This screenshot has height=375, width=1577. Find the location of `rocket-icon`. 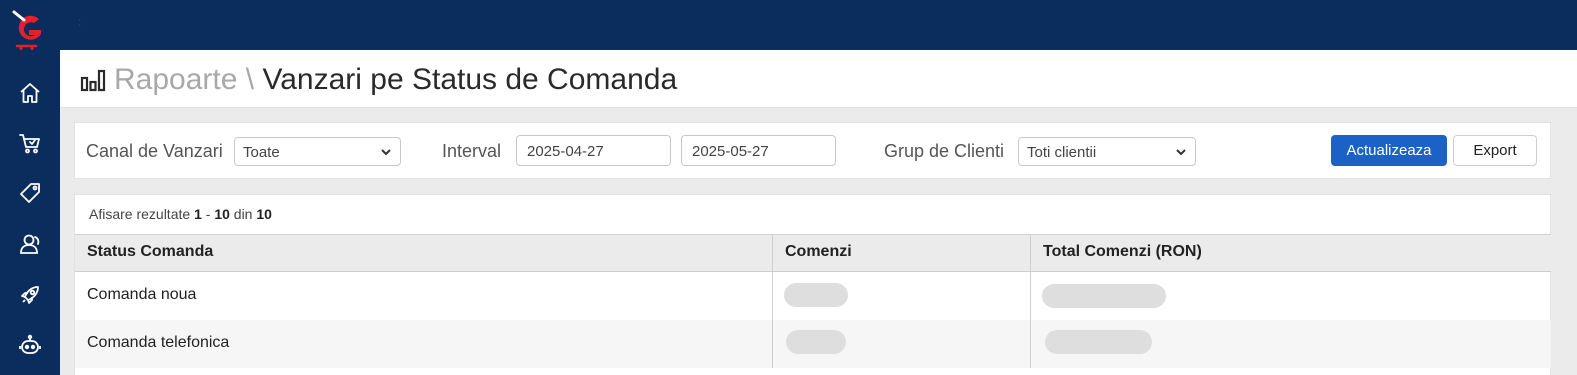

rocket-icon is located at coordinates (30, 295).